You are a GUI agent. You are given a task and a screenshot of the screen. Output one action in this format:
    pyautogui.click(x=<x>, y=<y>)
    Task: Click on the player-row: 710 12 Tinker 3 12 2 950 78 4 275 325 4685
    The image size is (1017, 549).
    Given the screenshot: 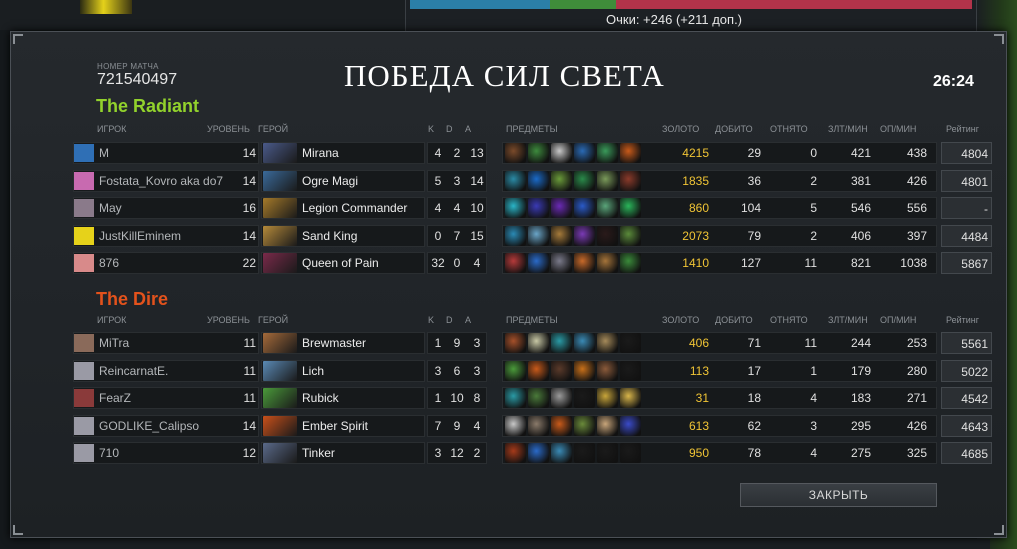 What is the action you would take?
    pyautogui.click(x=532, y=453)
    